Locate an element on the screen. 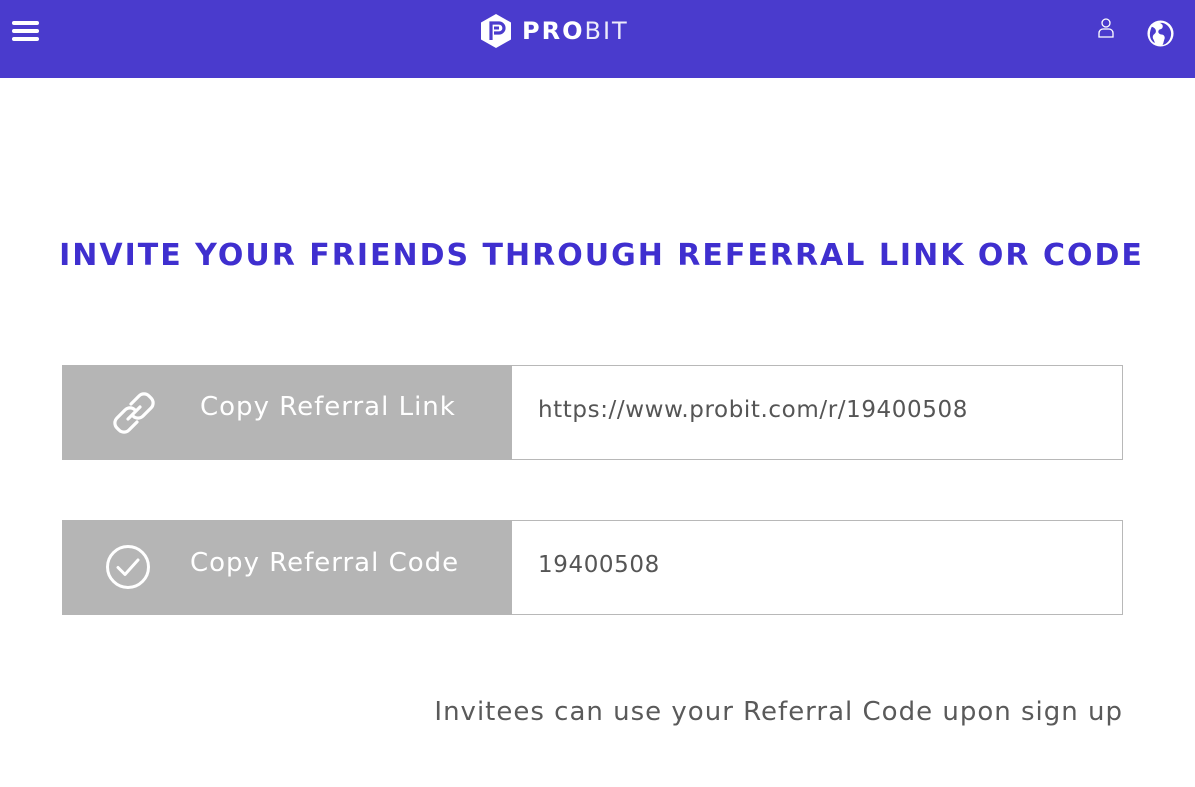  hamburger-menu-button is located at coordinates (26, 31).